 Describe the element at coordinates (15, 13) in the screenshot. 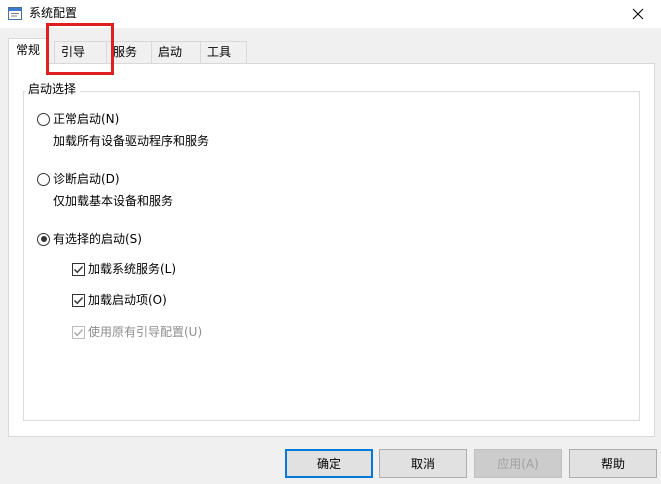

I see `app-icon` at that location.